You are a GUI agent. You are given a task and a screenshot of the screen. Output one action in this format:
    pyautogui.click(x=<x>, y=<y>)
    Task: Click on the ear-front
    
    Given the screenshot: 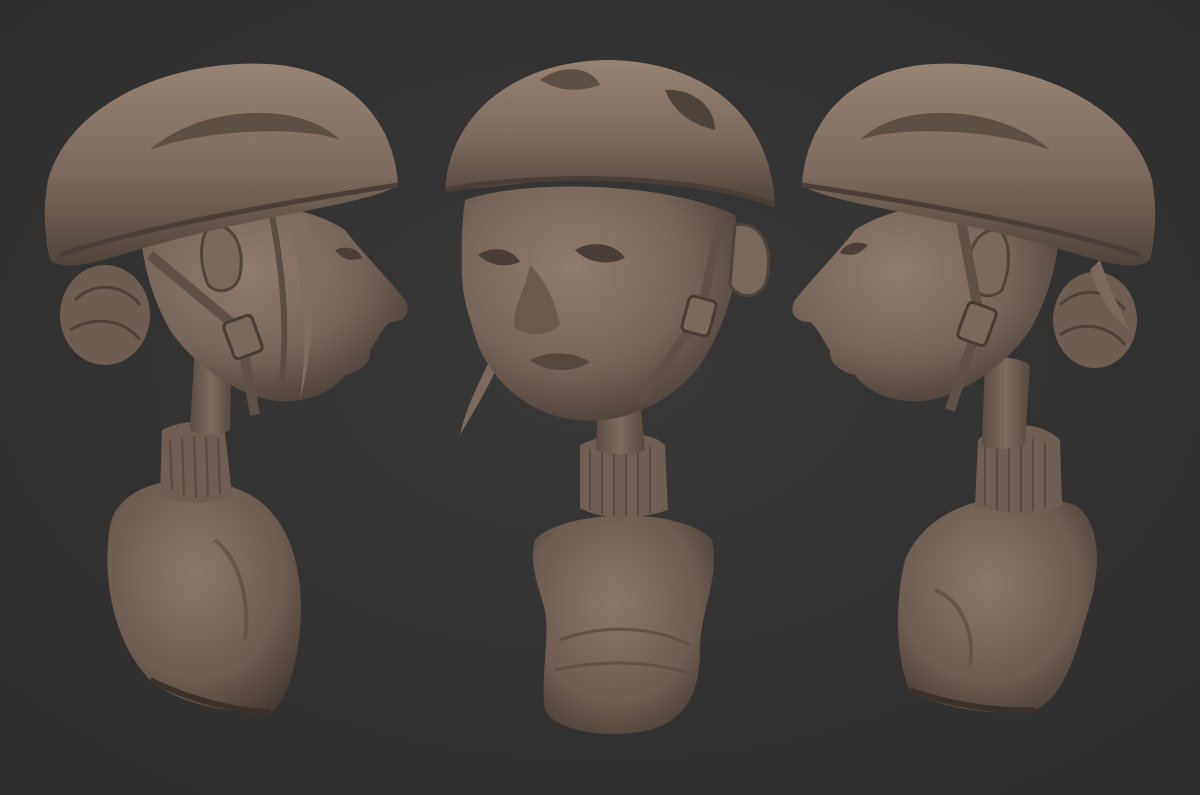 What is the action you would take?
    pyautogui.click(x=749, y=260)
    